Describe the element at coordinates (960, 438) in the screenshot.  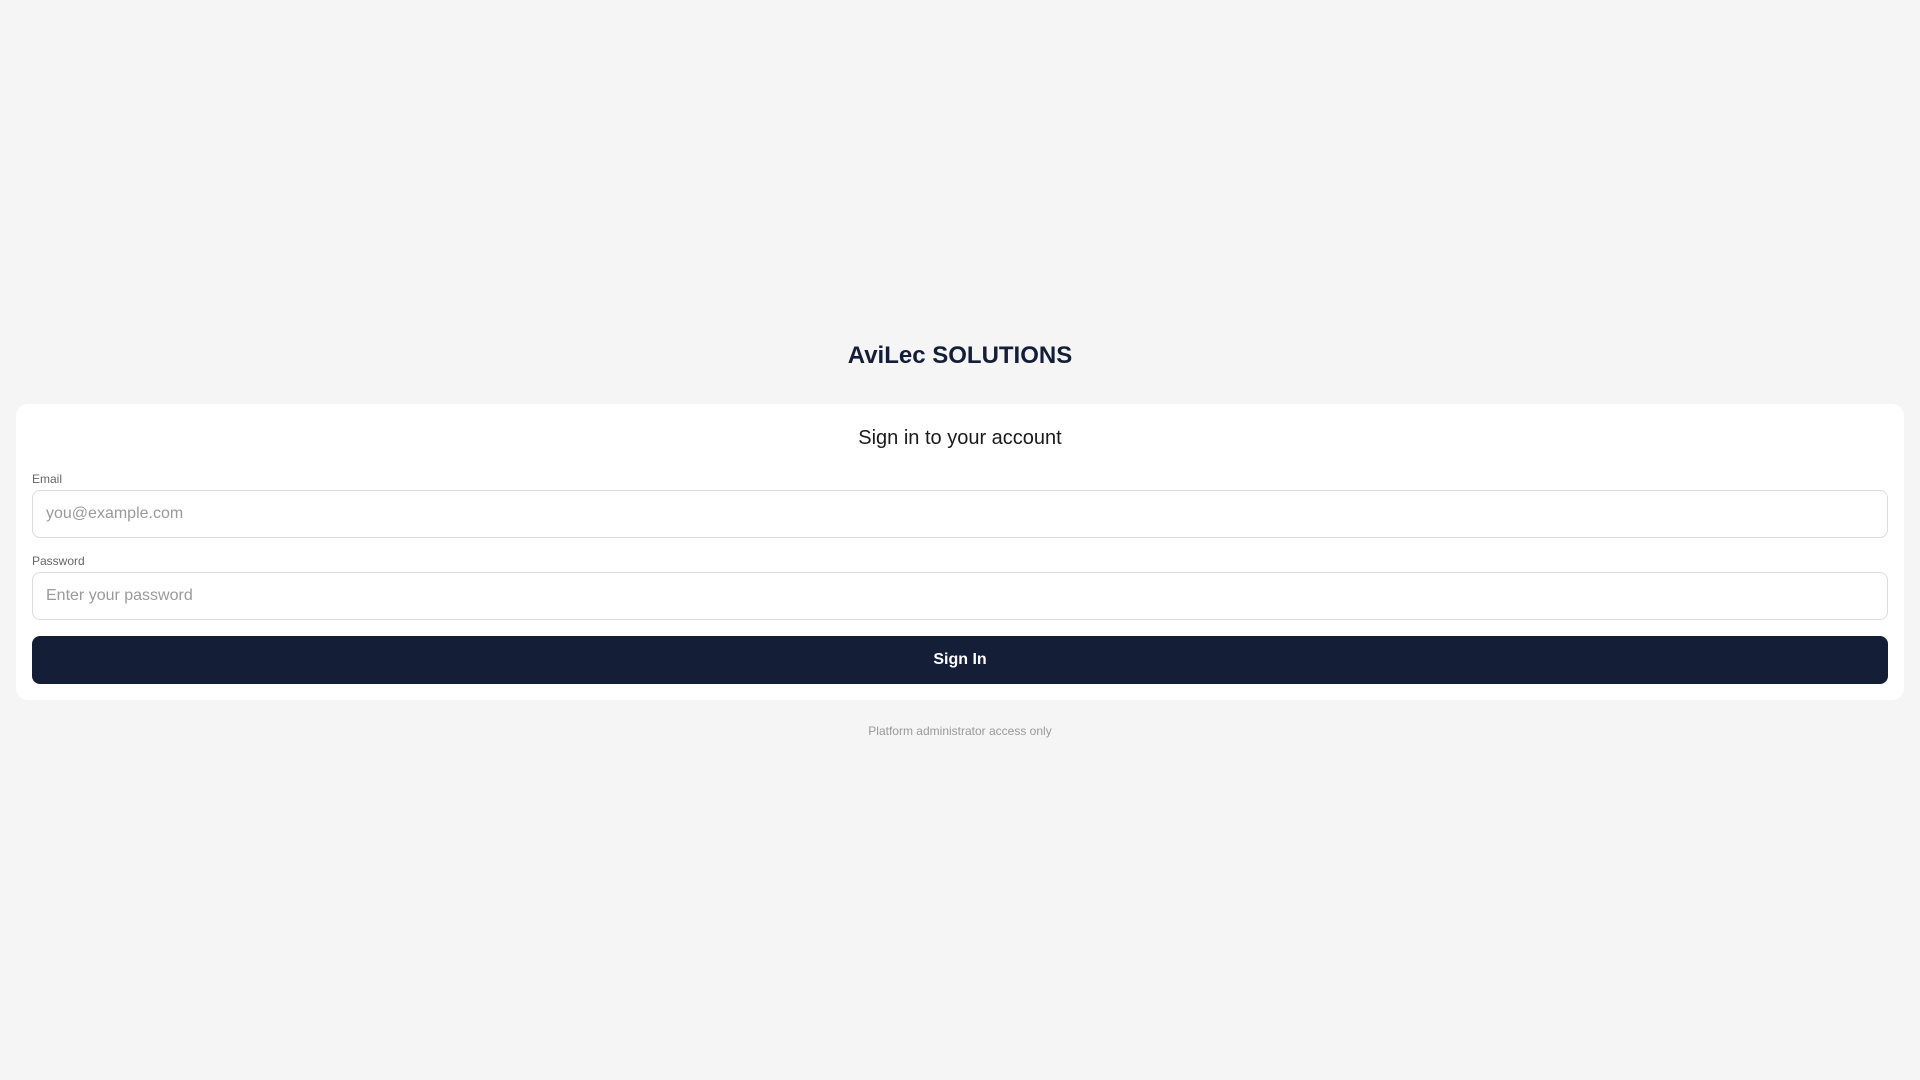
I see `card-title: Sign in to your account` at that location.